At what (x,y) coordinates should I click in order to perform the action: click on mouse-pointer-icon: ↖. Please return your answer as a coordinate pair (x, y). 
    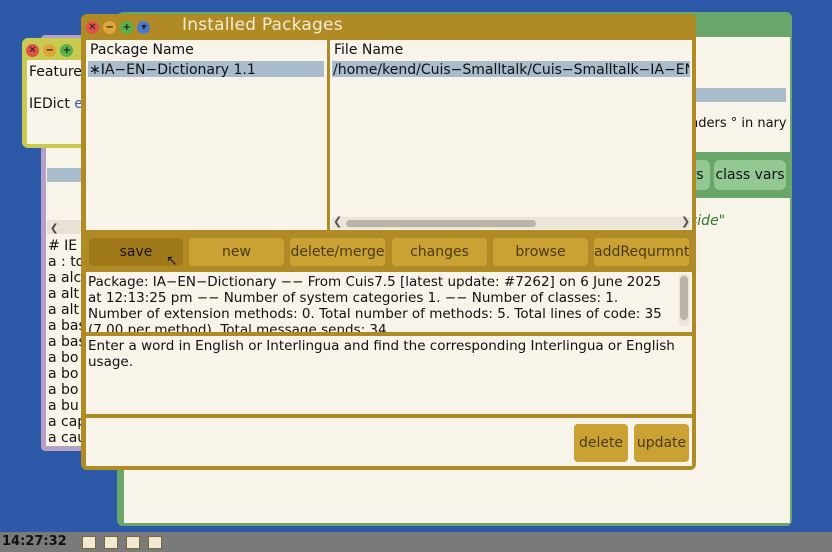
    Looking at the image, I should click on (172, 261).